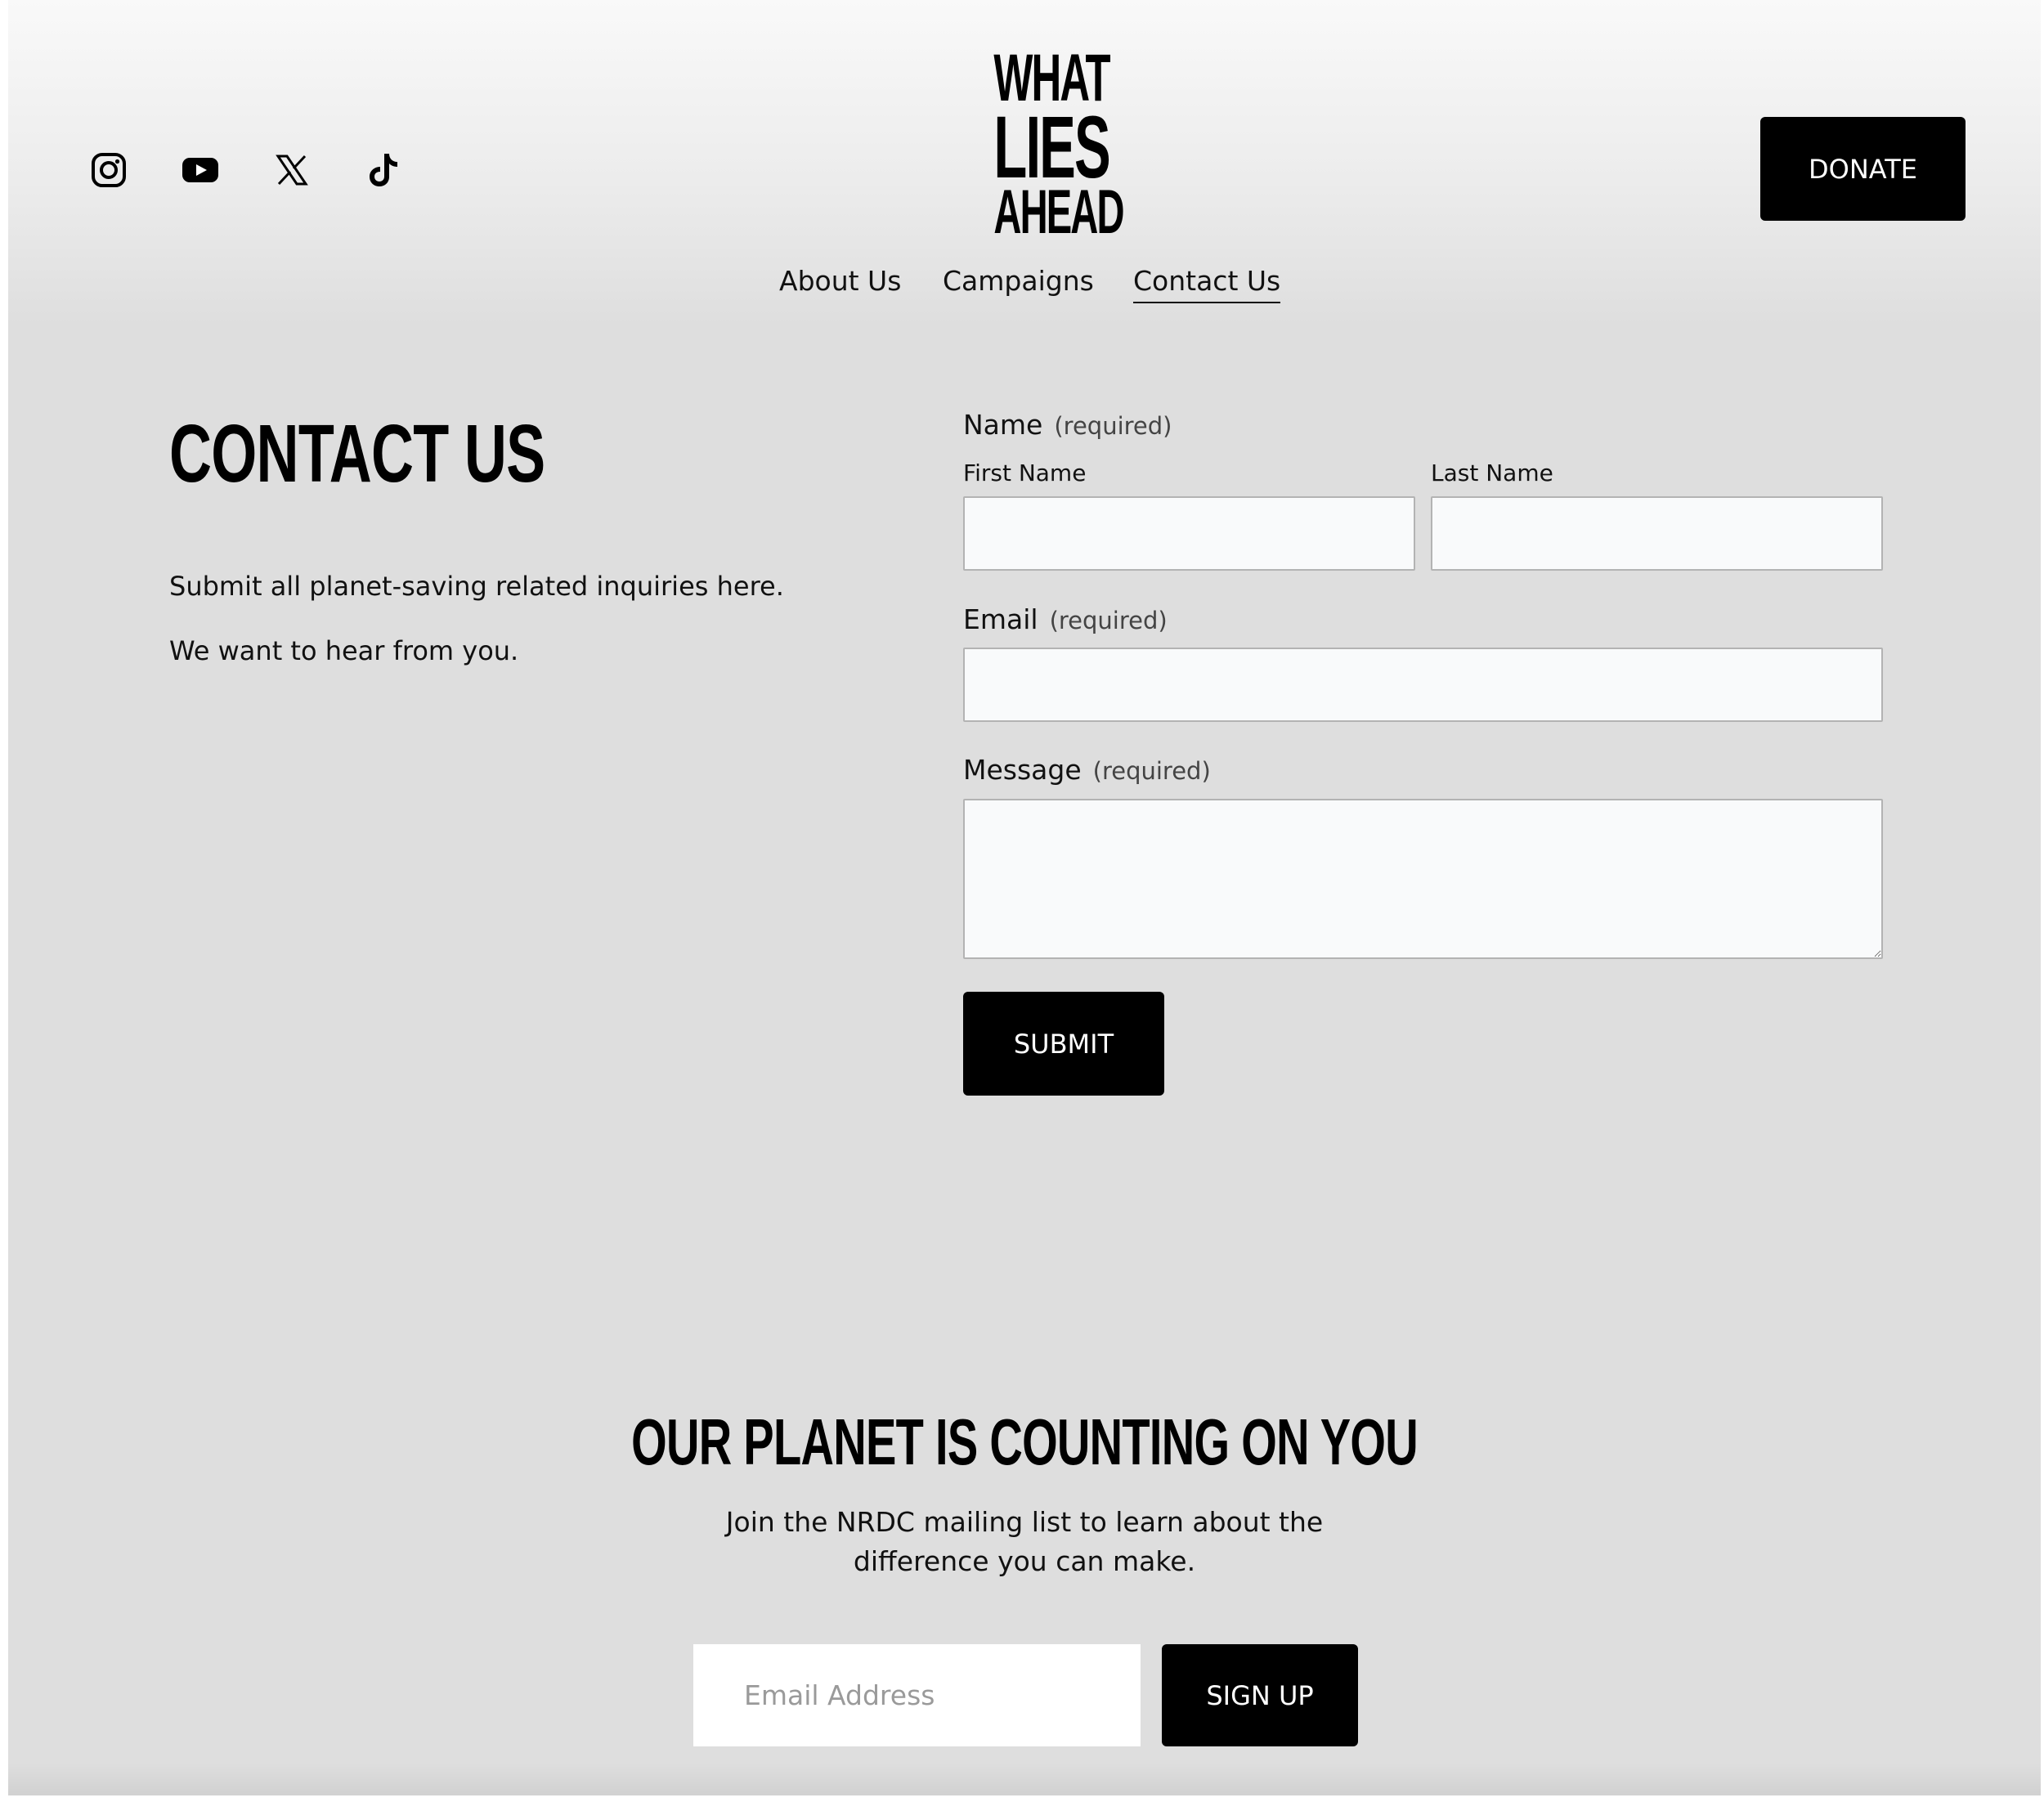 The height and width of the screenshot is (1802, 2044). I want to click on nav-campaigns: Campaigns, so click(1018, 281).